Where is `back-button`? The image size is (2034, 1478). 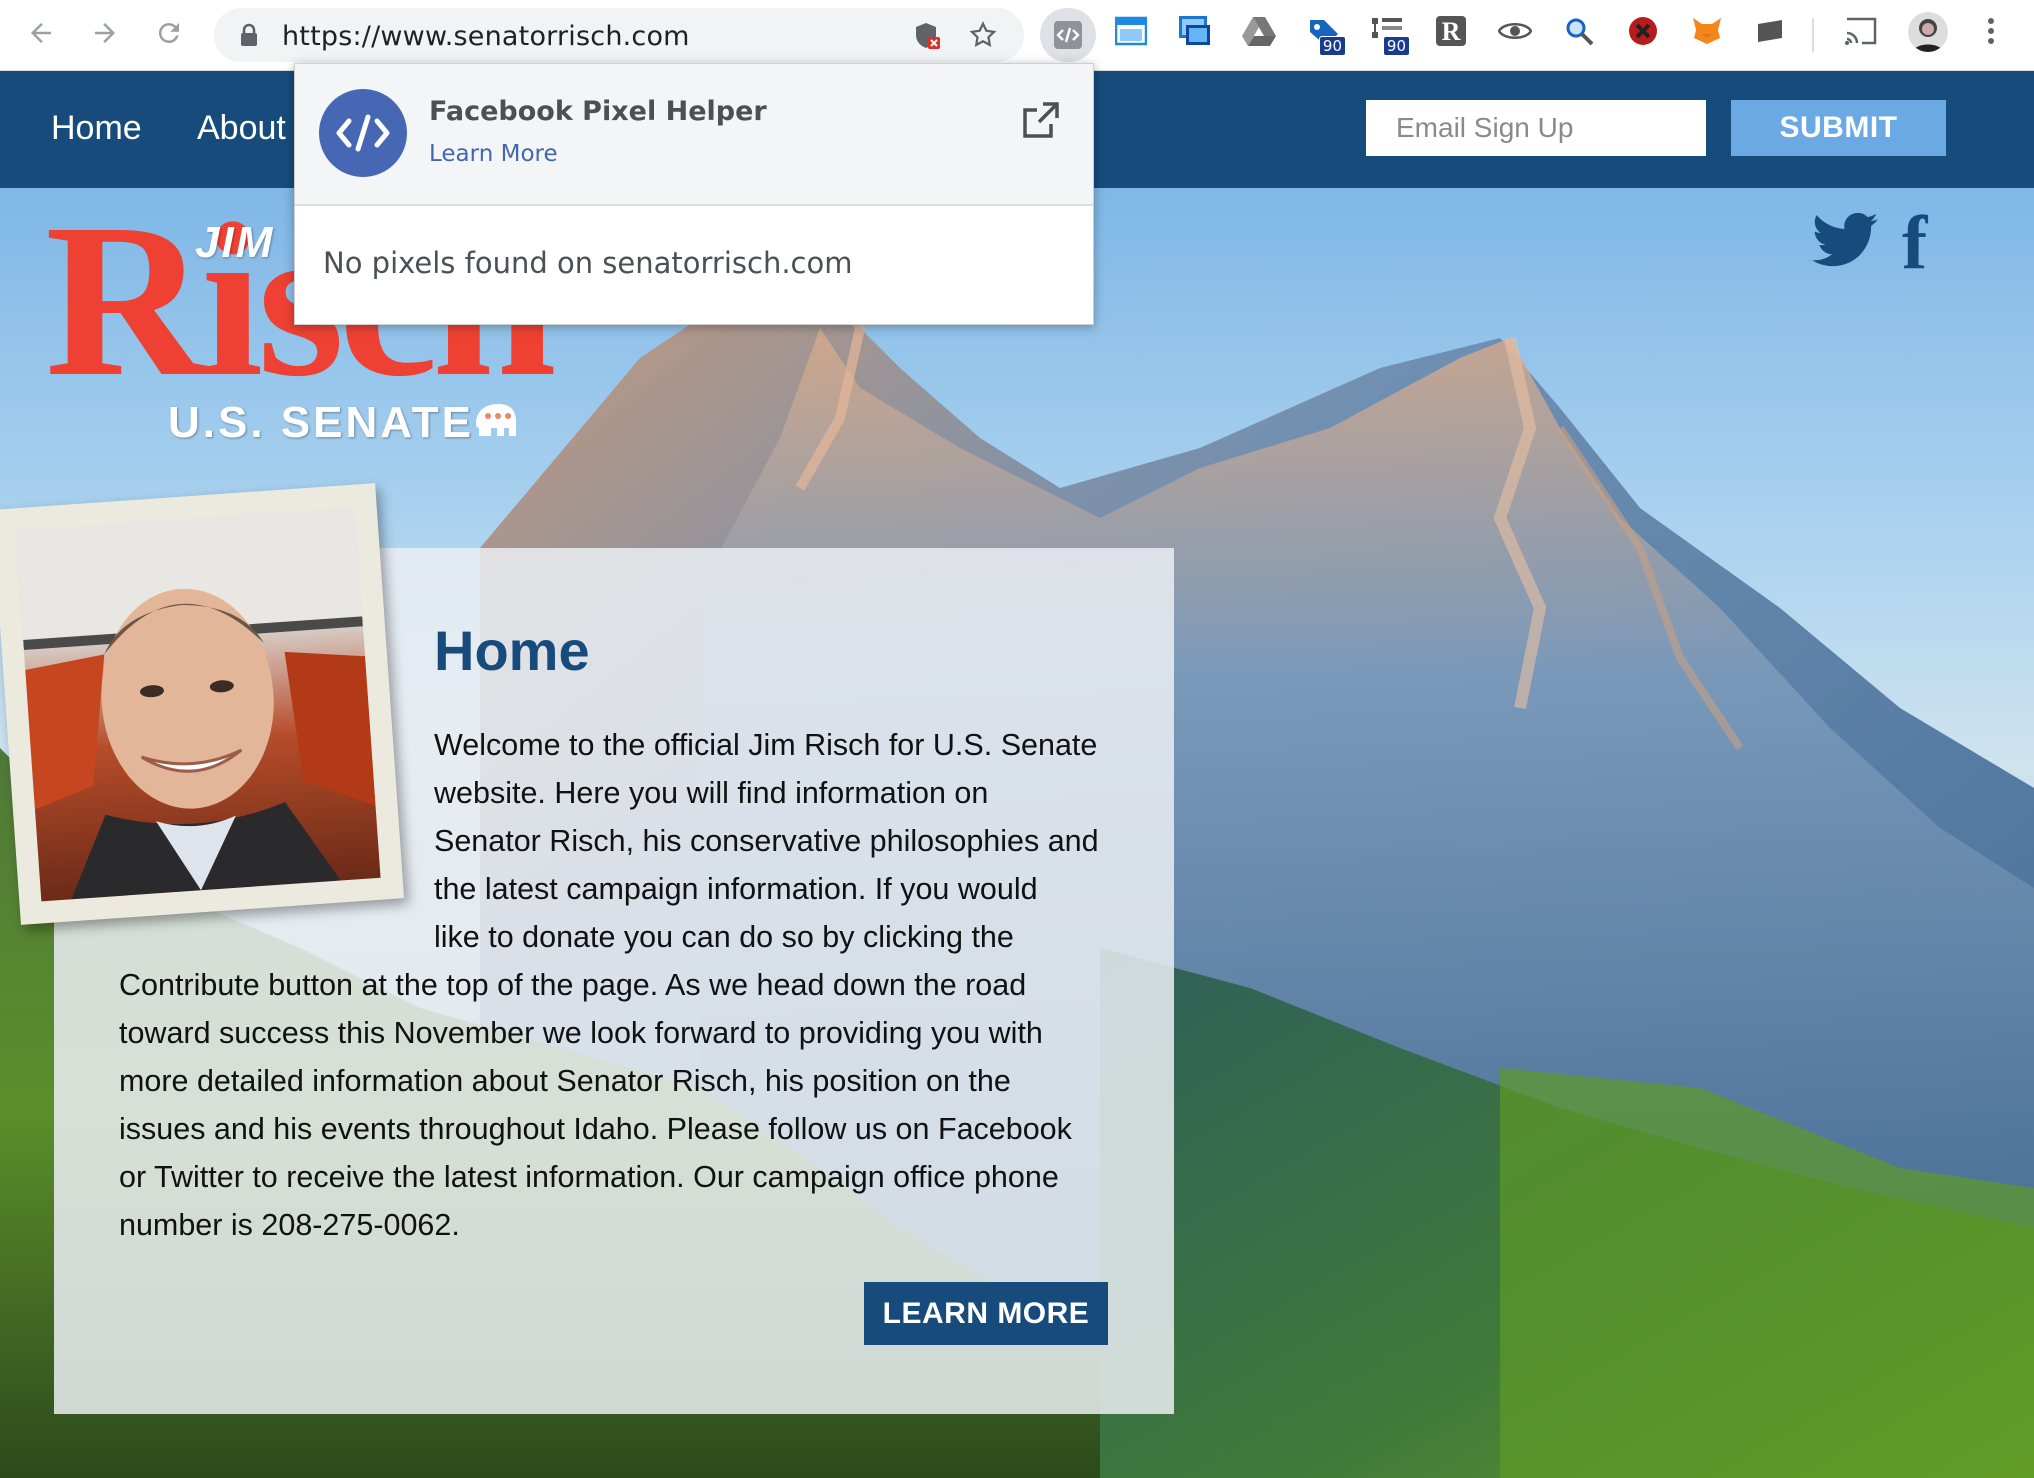
back-button is located at coordinates (41, 33).